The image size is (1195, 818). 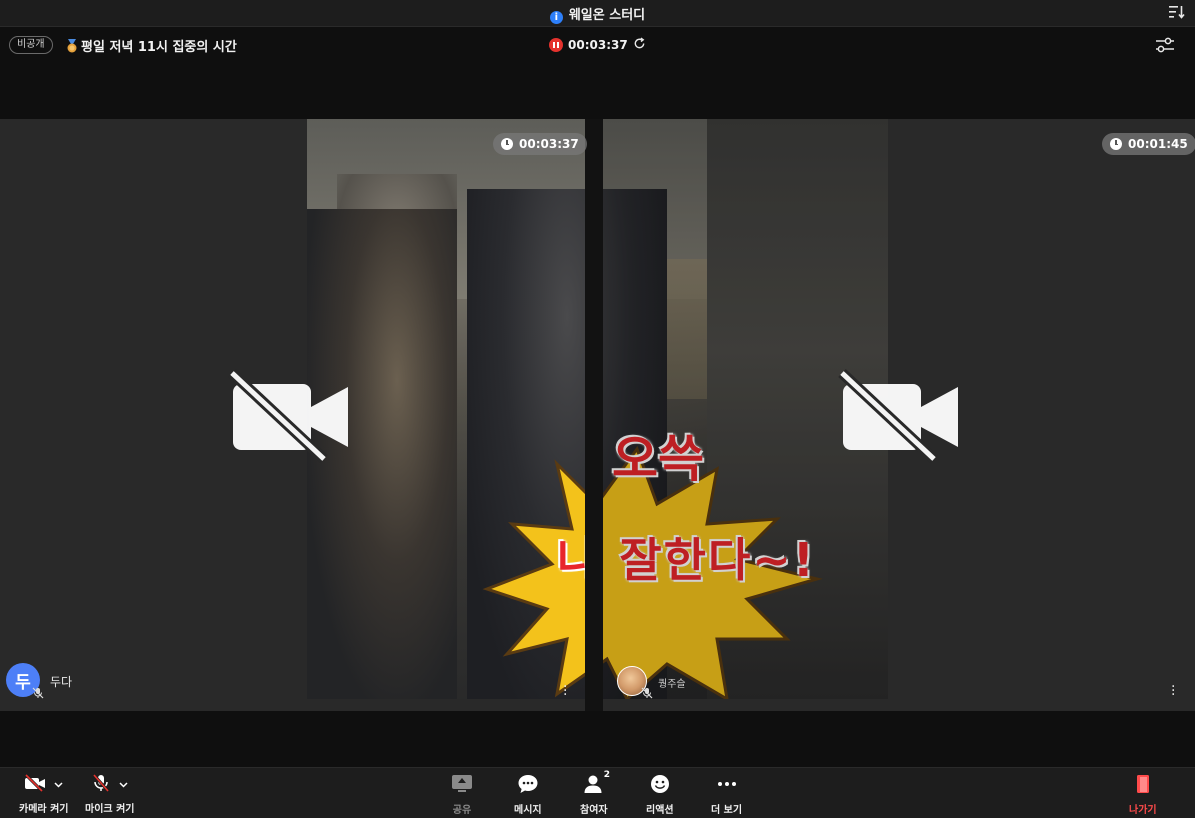 I want to click on room-title-text: 평일 저녁 11시 집중의 시간, so click(x=159, y=47).